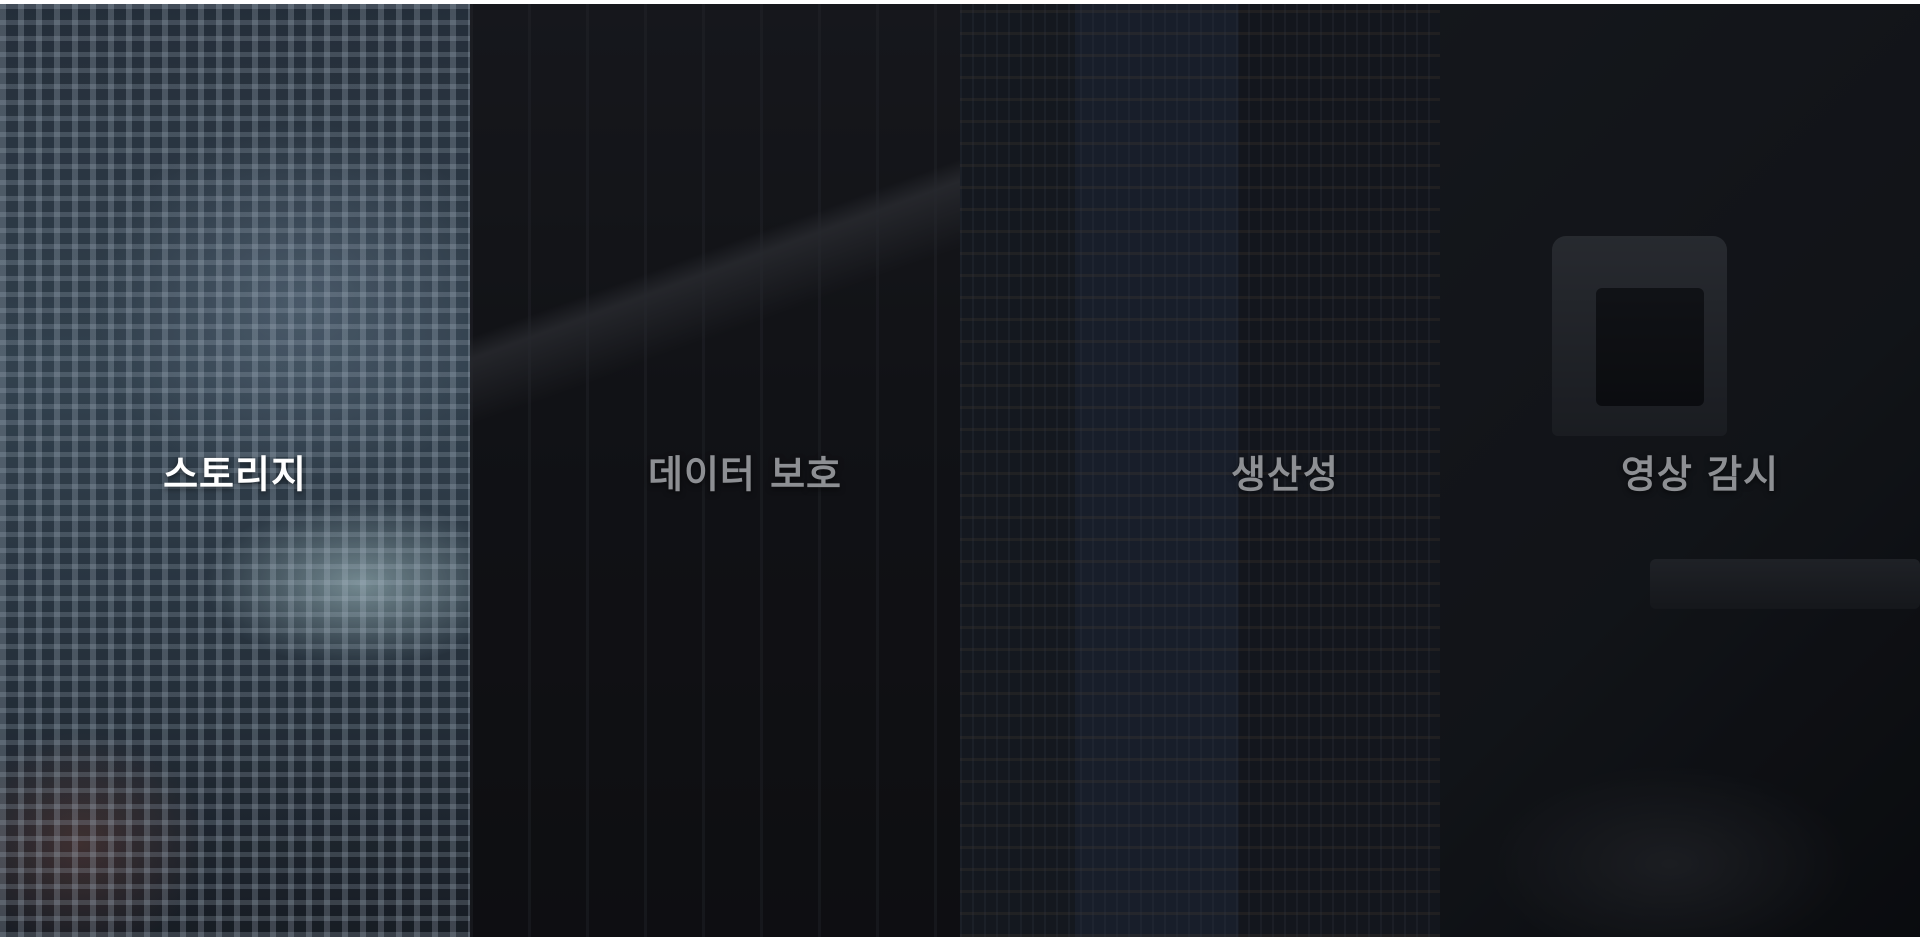  What do you see at coordinates (1285, 474) in the screenshot?
I see `panel-label-productivity: 생산성` at bounding box center [1285, 474].